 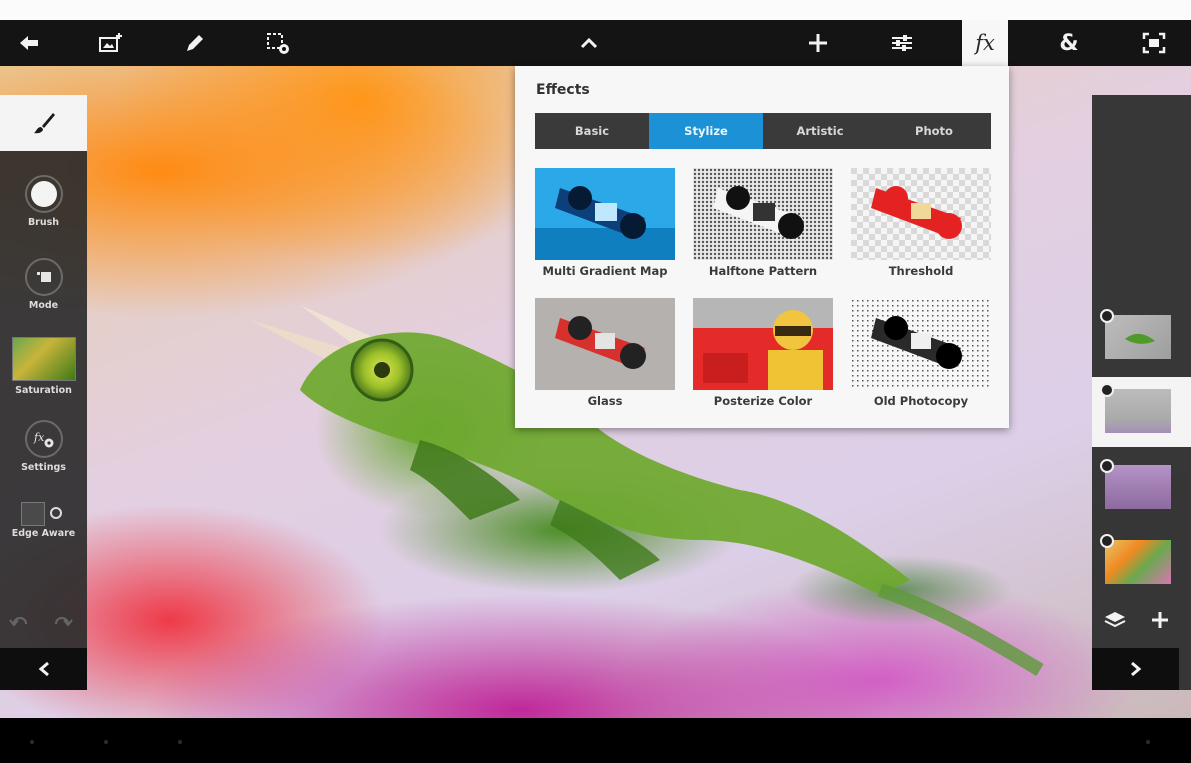 What do you see at coordinates (763, 401) in the screenshot?
I see `effect-label: Posterize Color` at bounding box center [763, 401].